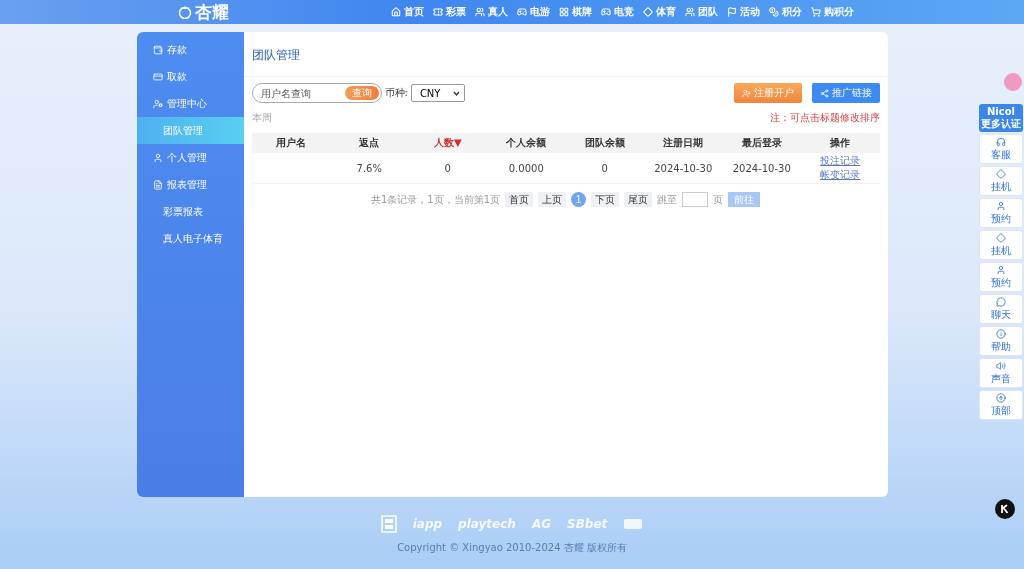 This screenshot has width=1024, height=569. I want to click on page-button: 1, so click(579, 199).